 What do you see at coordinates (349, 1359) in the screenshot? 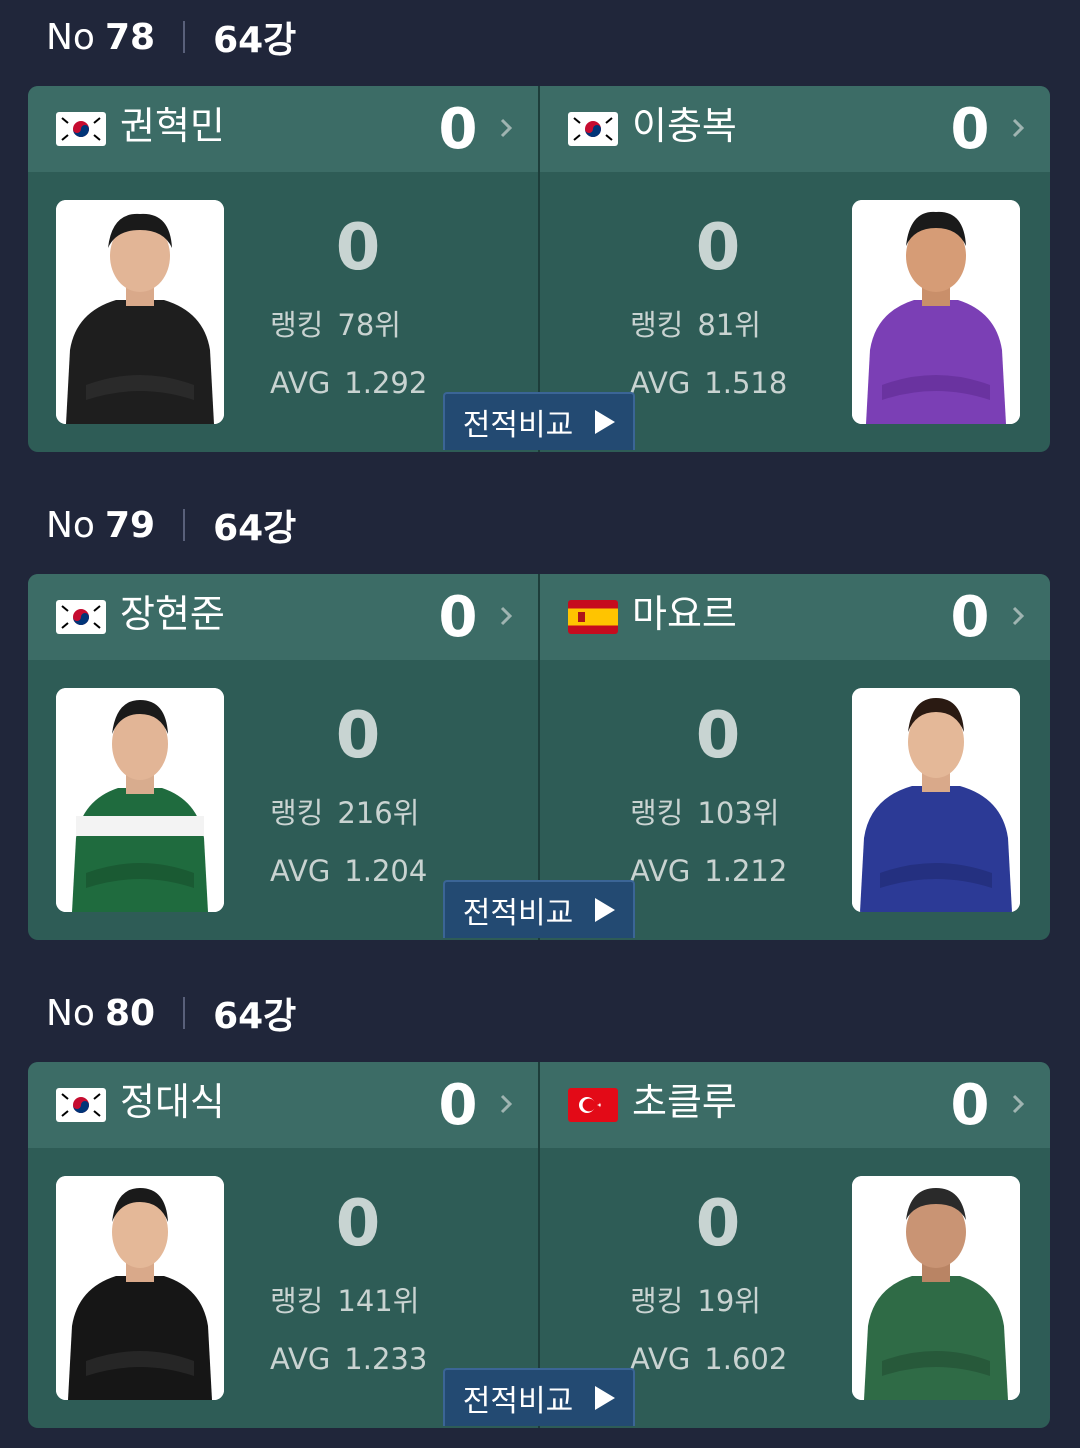
I see `player-average: AVG 1.233` at bounding box center [349, 1359].